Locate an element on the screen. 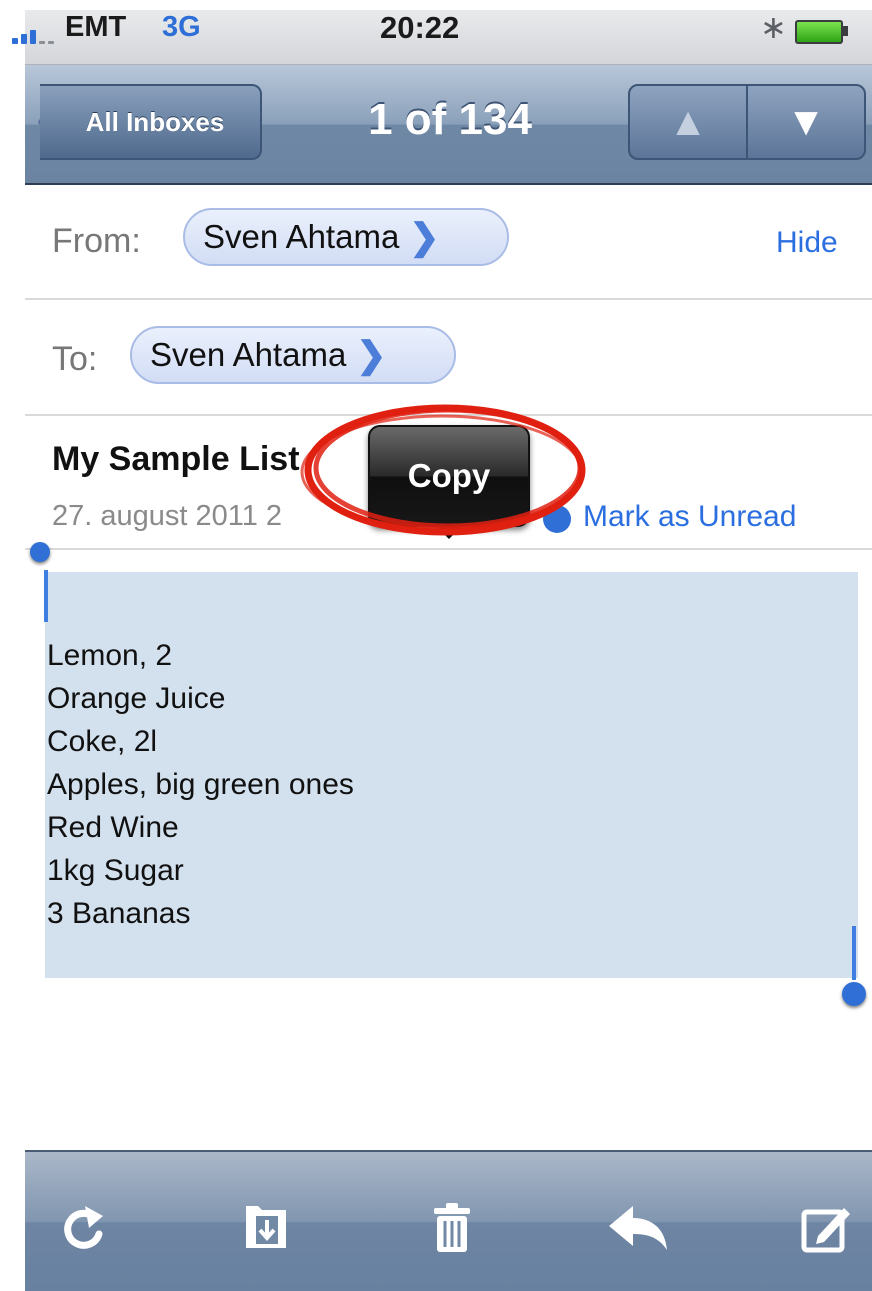 This screenshot has width=872, height=1291. list-item: 1kg Sugar is located at coordinates (115, 870).